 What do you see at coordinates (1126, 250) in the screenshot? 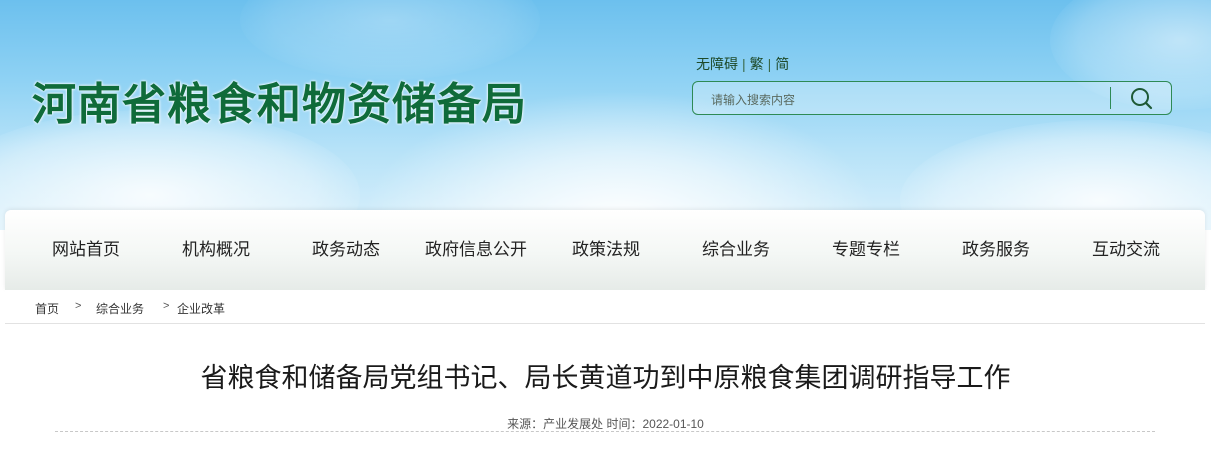
I see `nav-item-interaction: 互动交流` at bounding box center [1126, 250].